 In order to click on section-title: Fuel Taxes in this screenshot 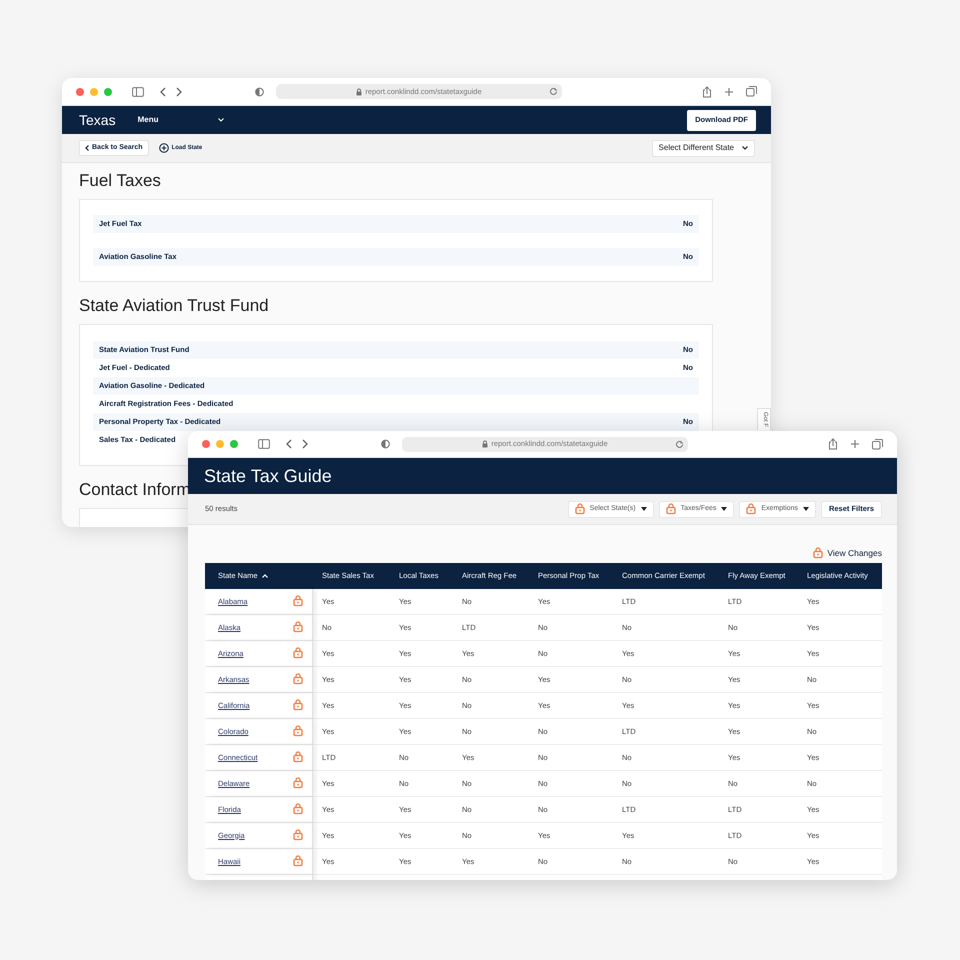, I will do `click(120, 181)`.